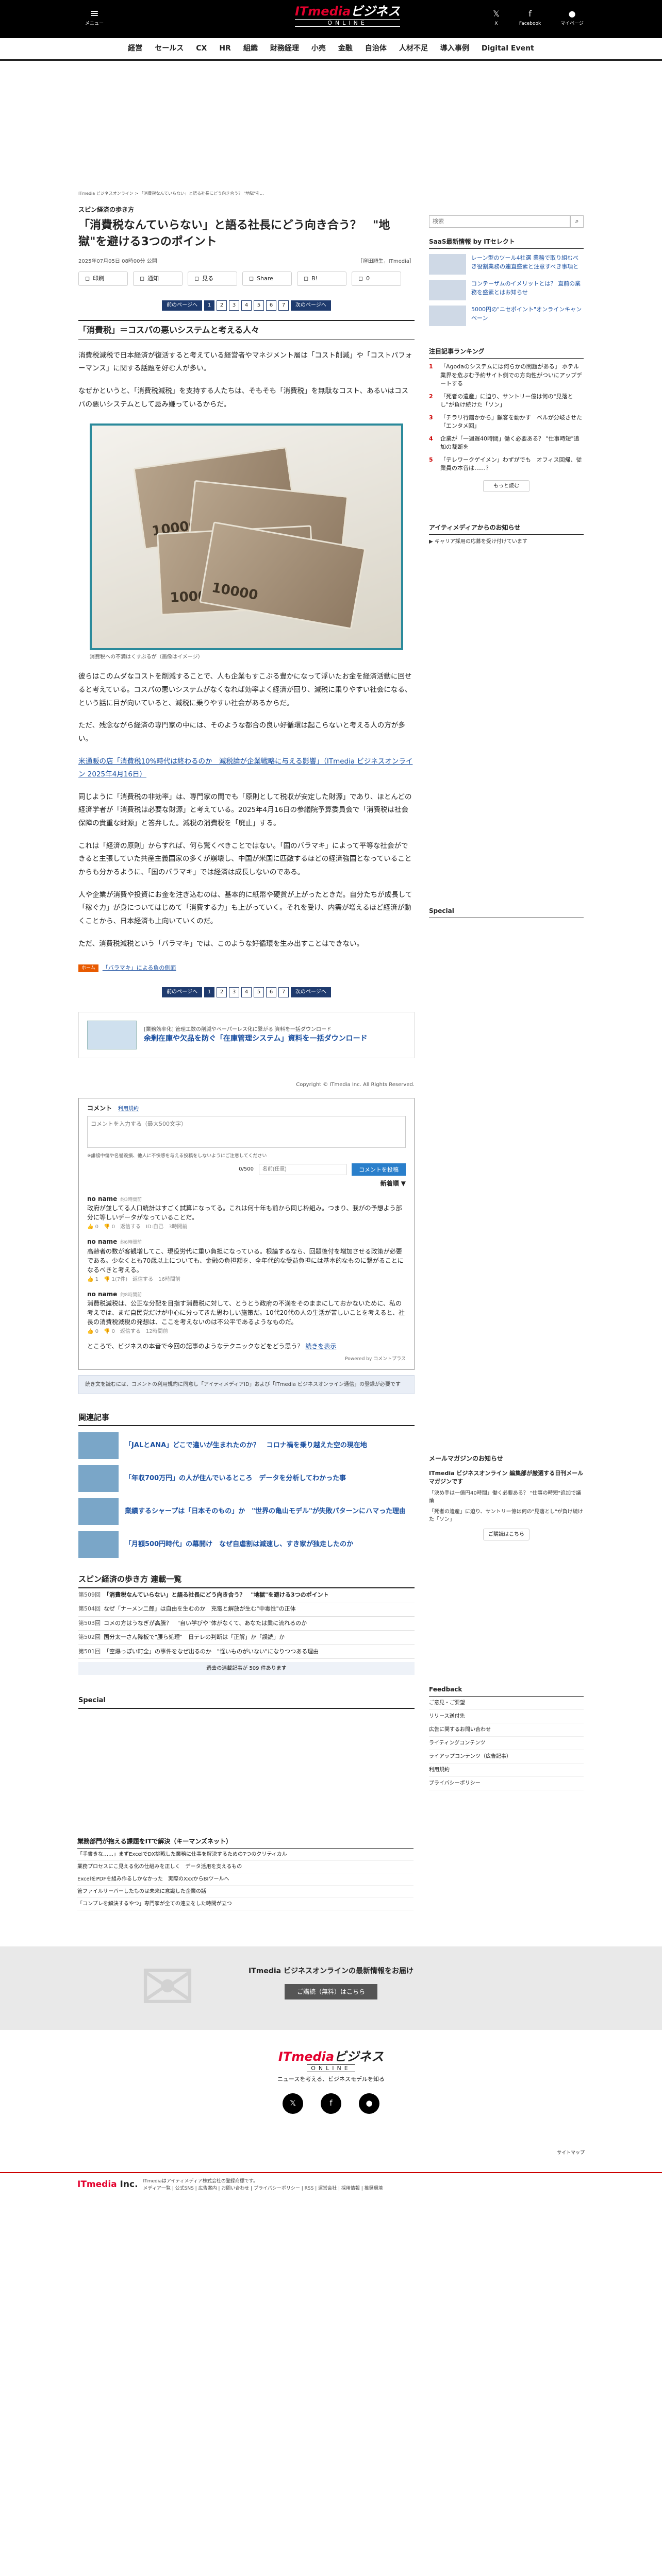  What do you see at coordinates (209, 305) in the screenshot?
I see `page-number: 1` at bounding box center [209, 305].